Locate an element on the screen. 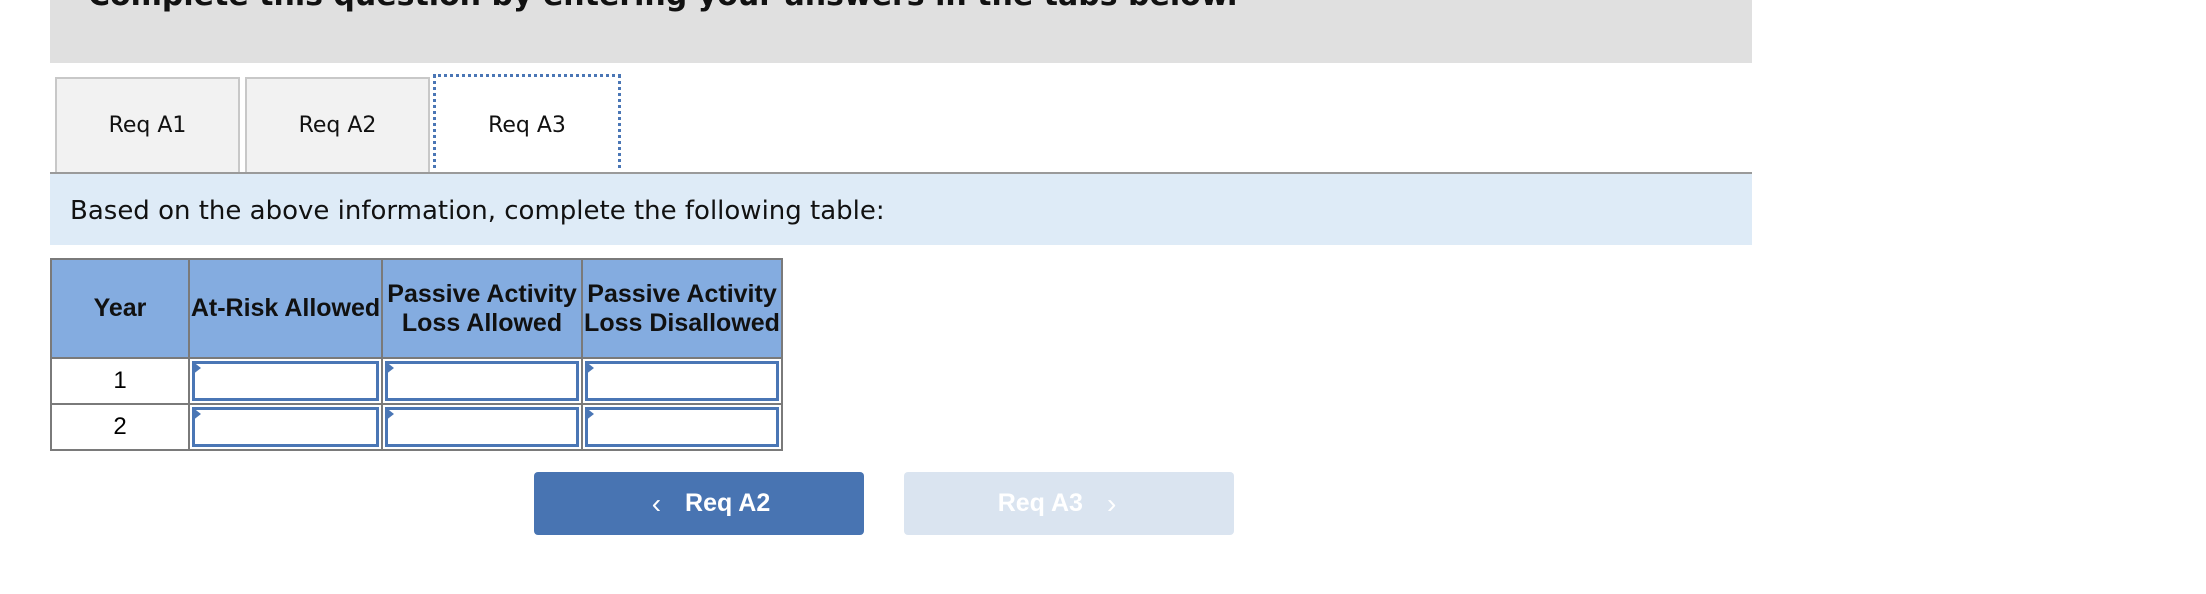  col-header-pal-allowed: Passive Activity Loss Allowed is located at coordinates (482, 308).